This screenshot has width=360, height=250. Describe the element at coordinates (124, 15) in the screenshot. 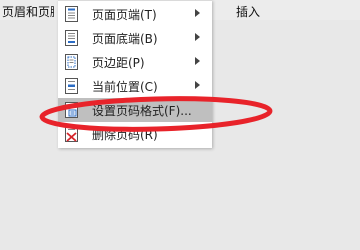

I see `menu-item-label: 页面页端(T)` at that location.